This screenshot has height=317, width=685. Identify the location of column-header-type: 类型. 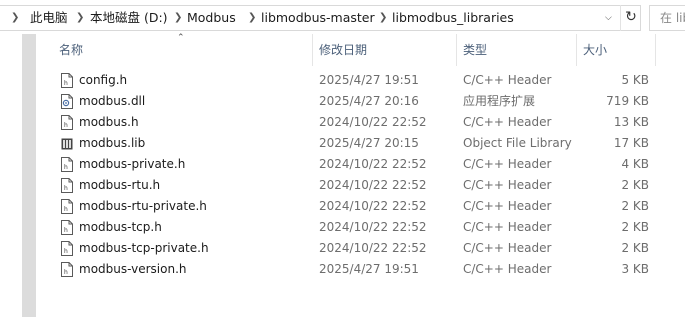
(475, 50).